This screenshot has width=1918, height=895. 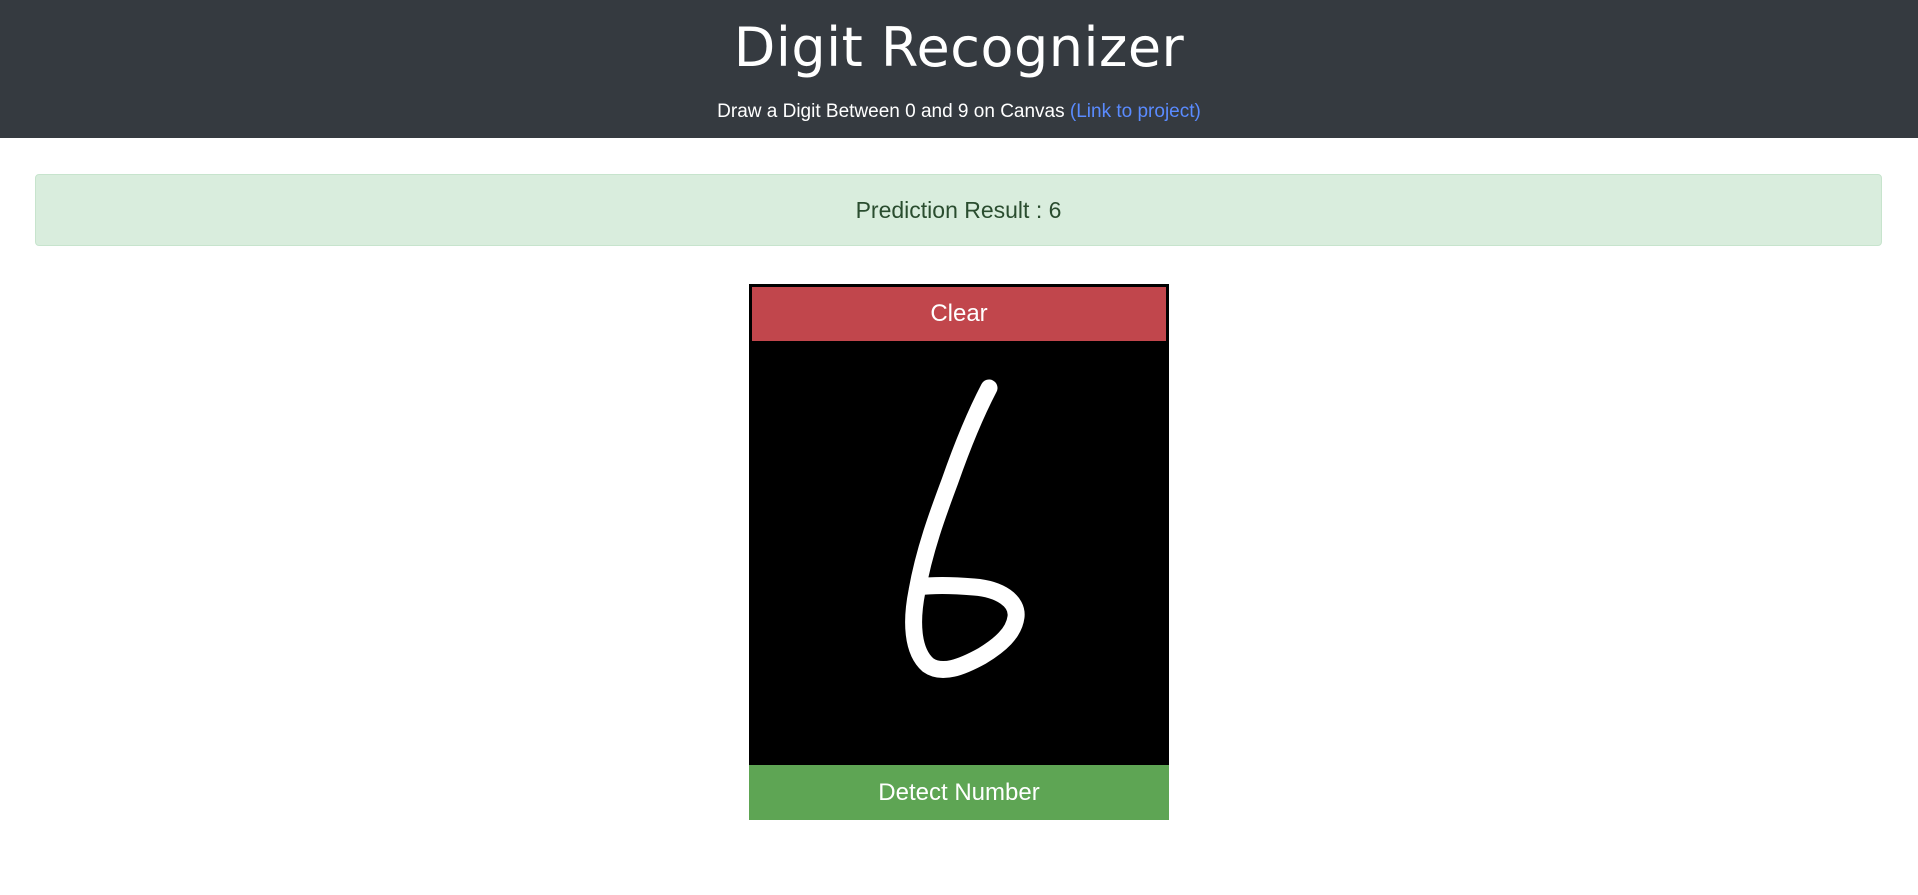 I want to click on subtitle-text: Draw a Digit Between 0 and 9 on Canvas, so click(x=891, y=111).